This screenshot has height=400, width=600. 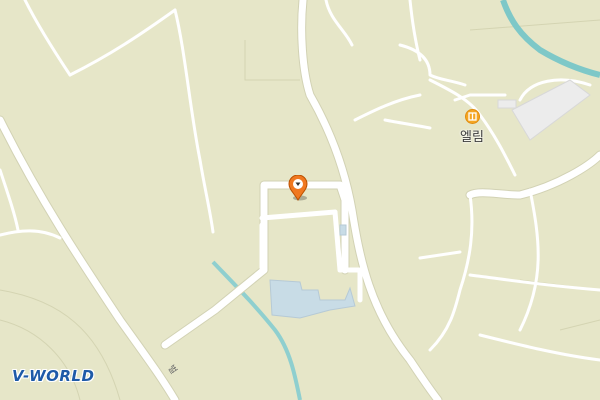 I want to click on vworld-logo: V-WORLD, so click(x=53, y=376).